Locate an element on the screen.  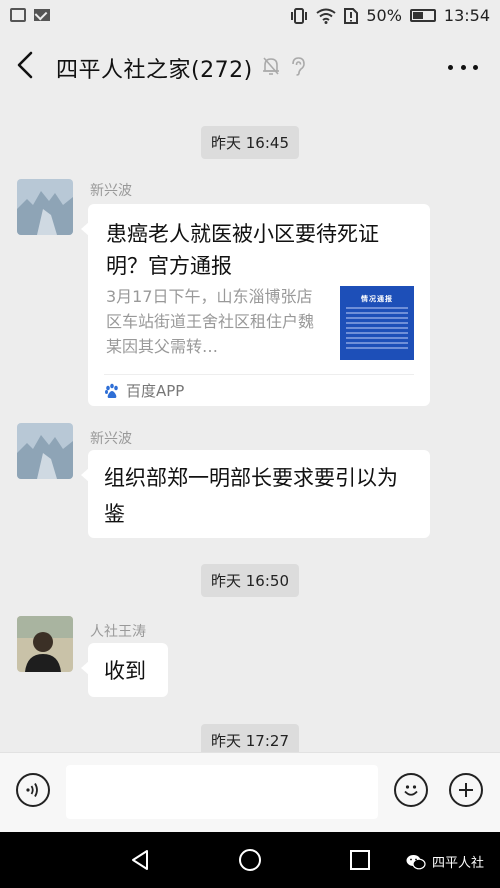
watermark: 四平人社 is located at coordinates (445, 861).